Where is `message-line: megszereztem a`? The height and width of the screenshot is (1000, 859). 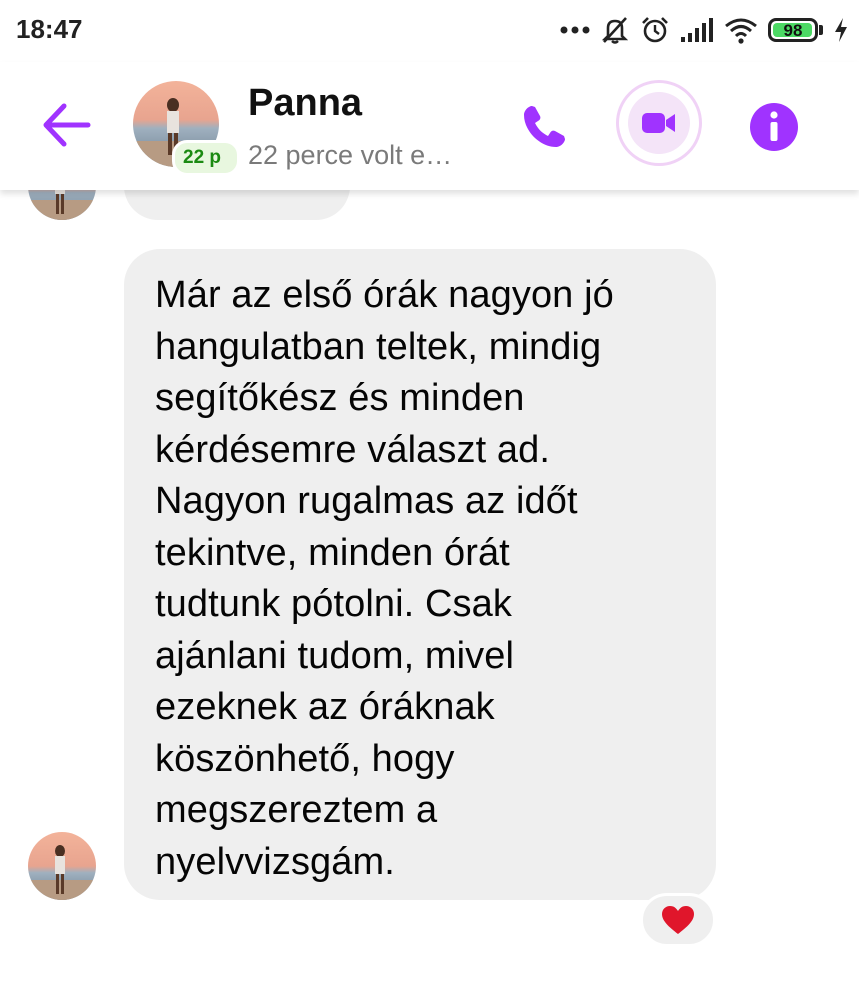 message-line: megszereztem a is located at coordinates (296, 810).